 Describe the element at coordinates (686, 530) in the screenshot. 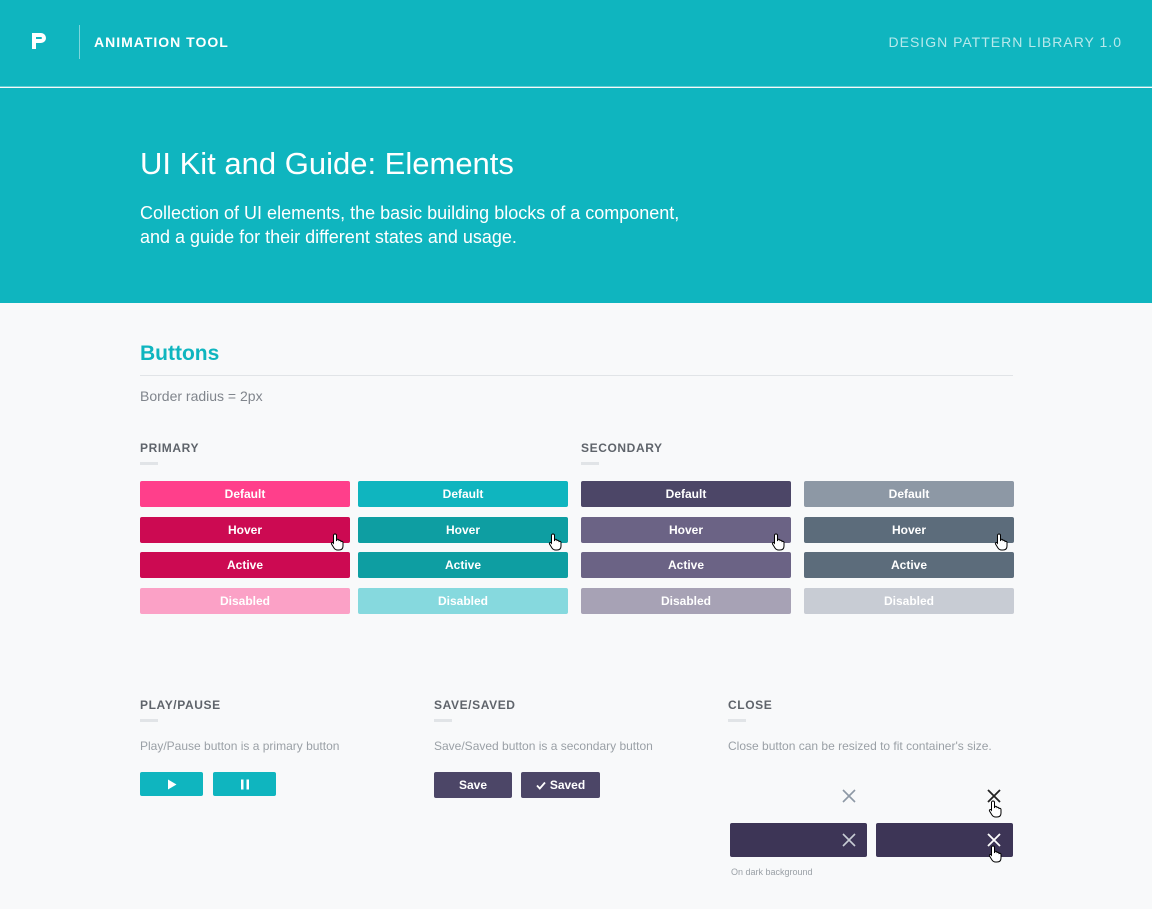

I see `secondary-purple-hover-button: Hover` at that location.